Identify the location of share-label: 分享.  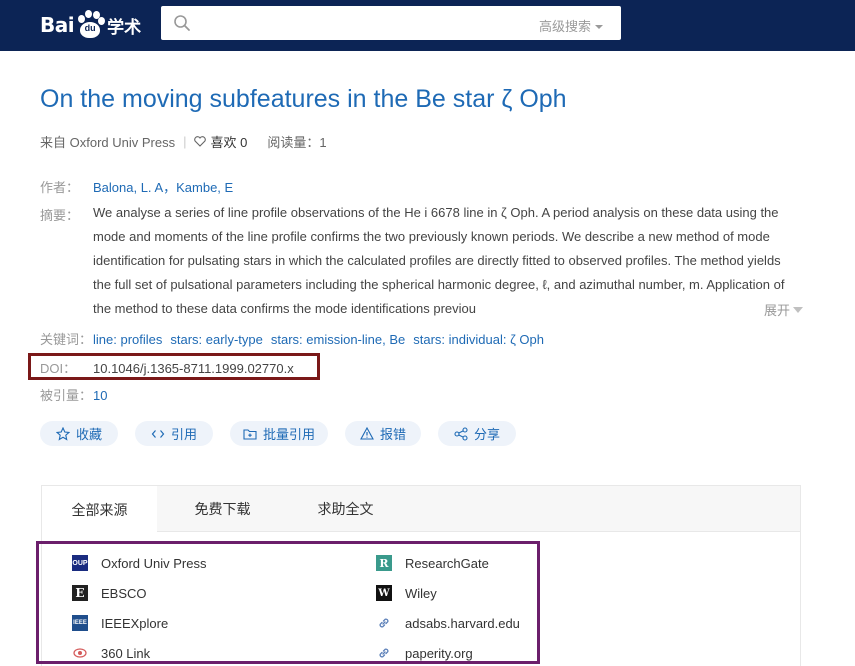
(486, 434).